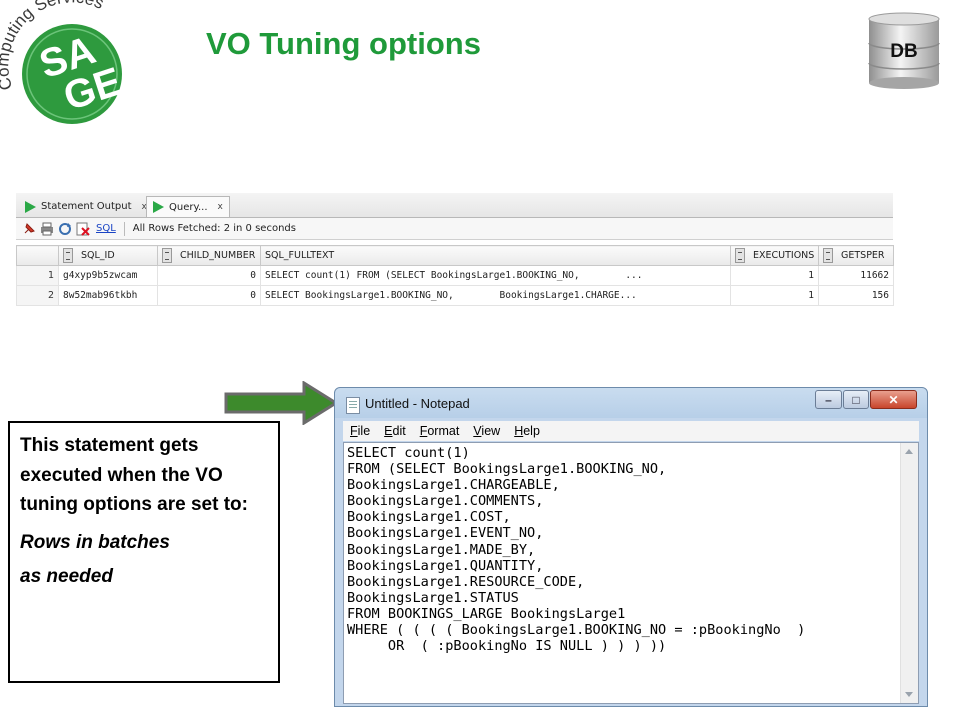 This screenshot has width=960, height=720. I want to click on row-number: 1, so click(37, 275).